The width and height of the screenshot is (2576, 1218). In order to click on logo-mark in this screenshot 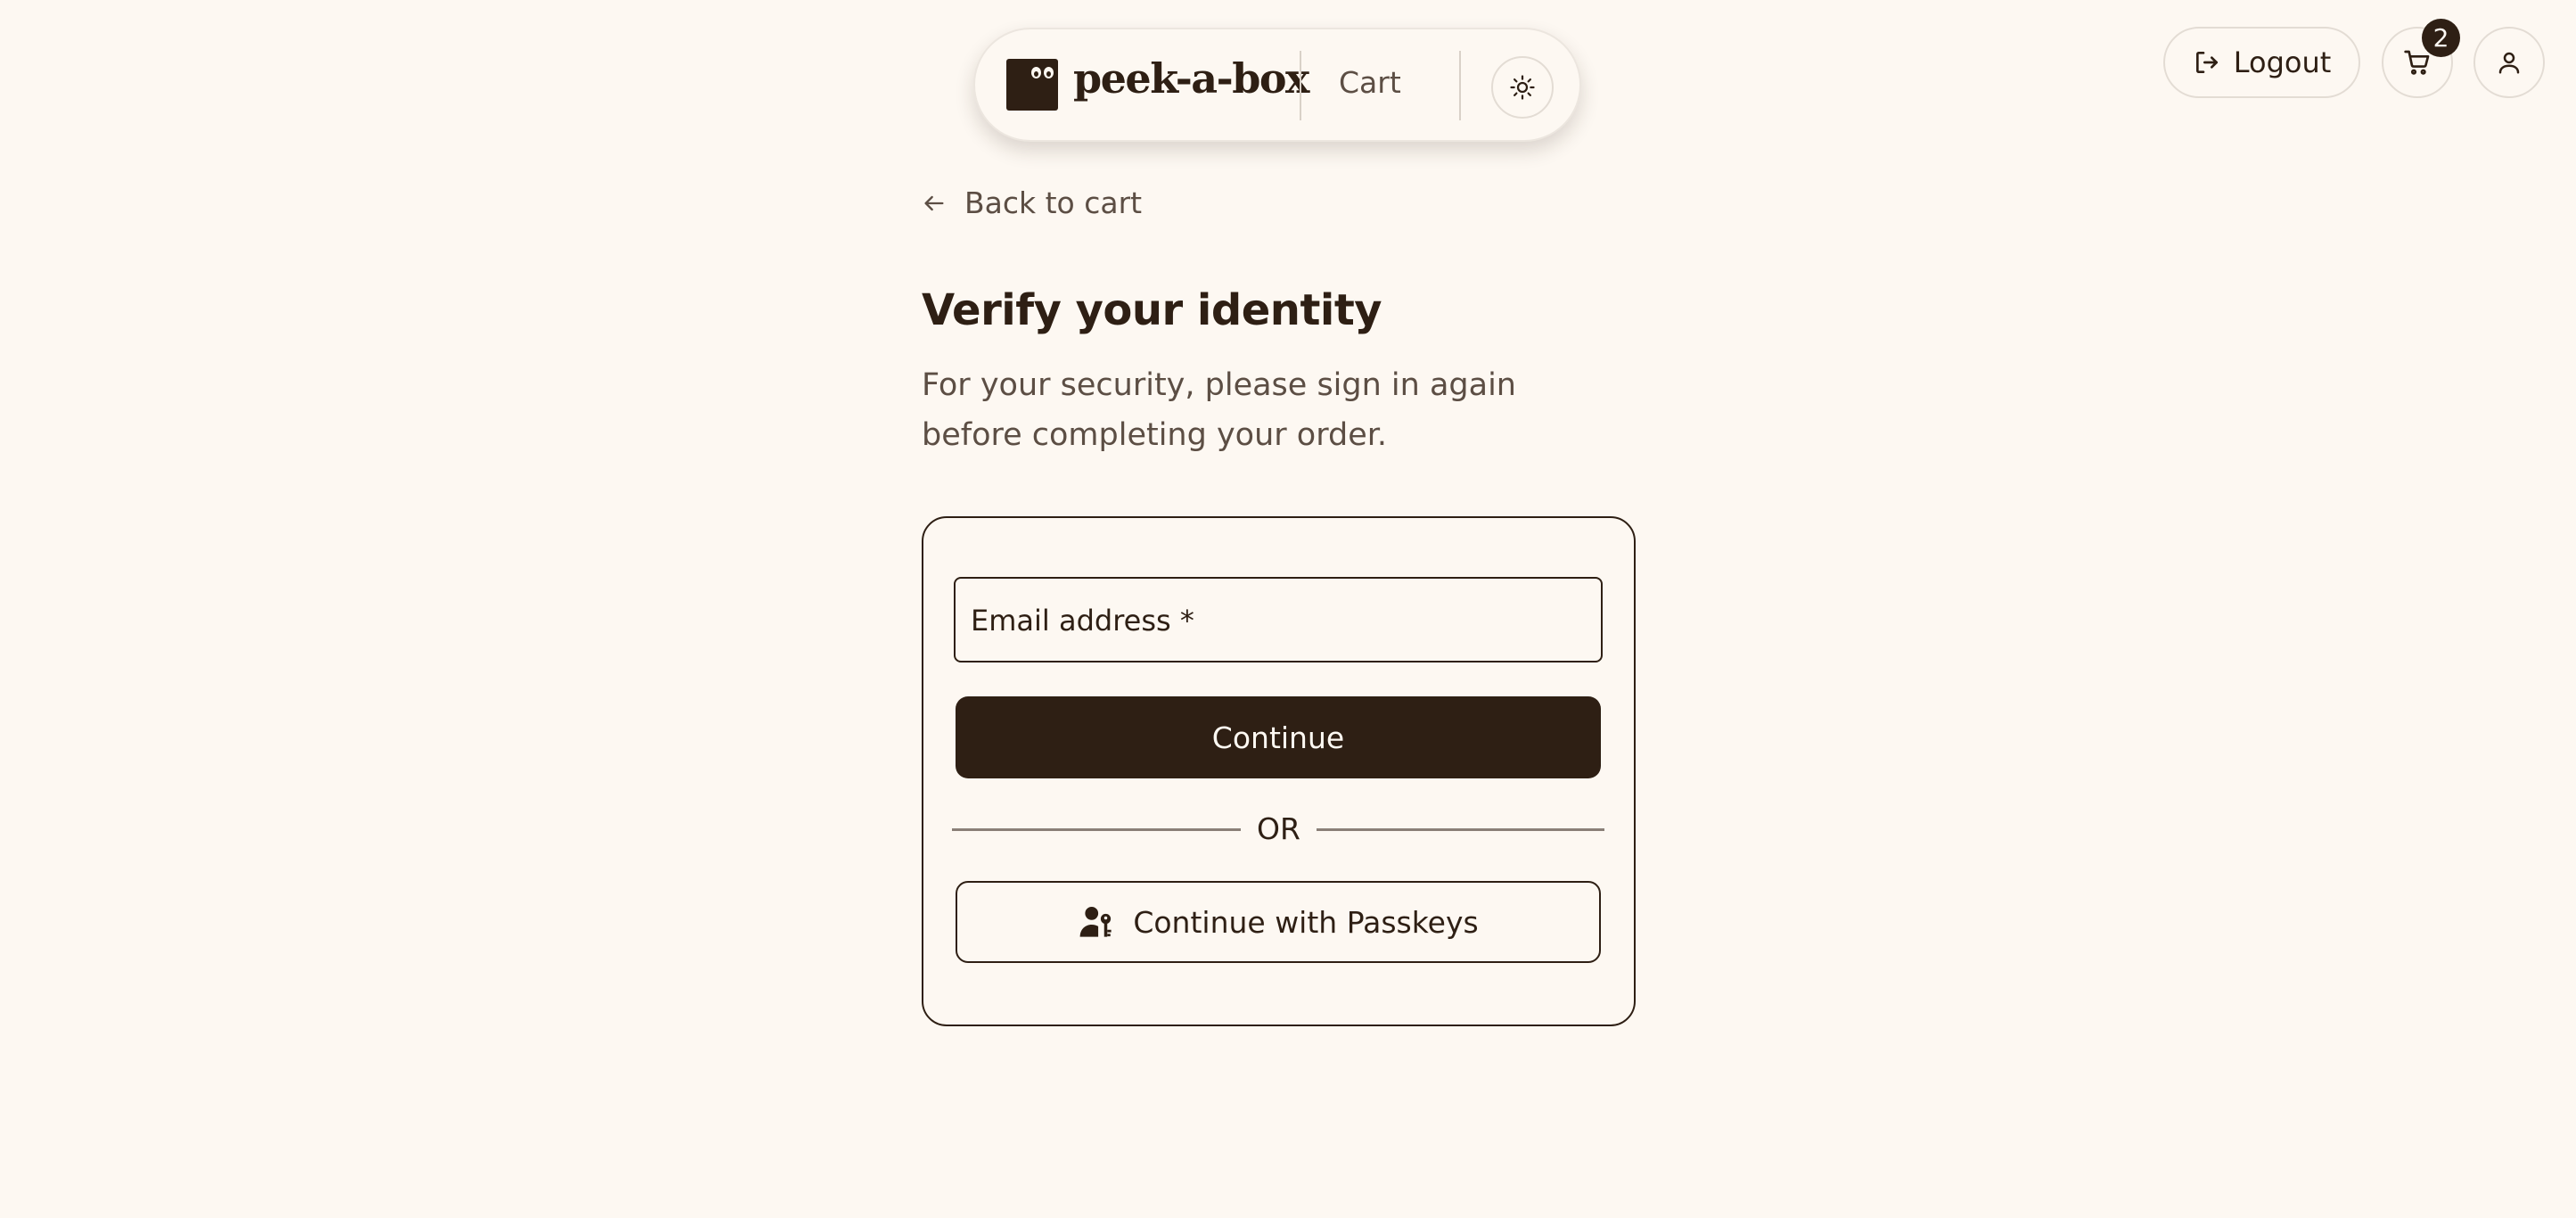, I will do `click(1032, 85)`.